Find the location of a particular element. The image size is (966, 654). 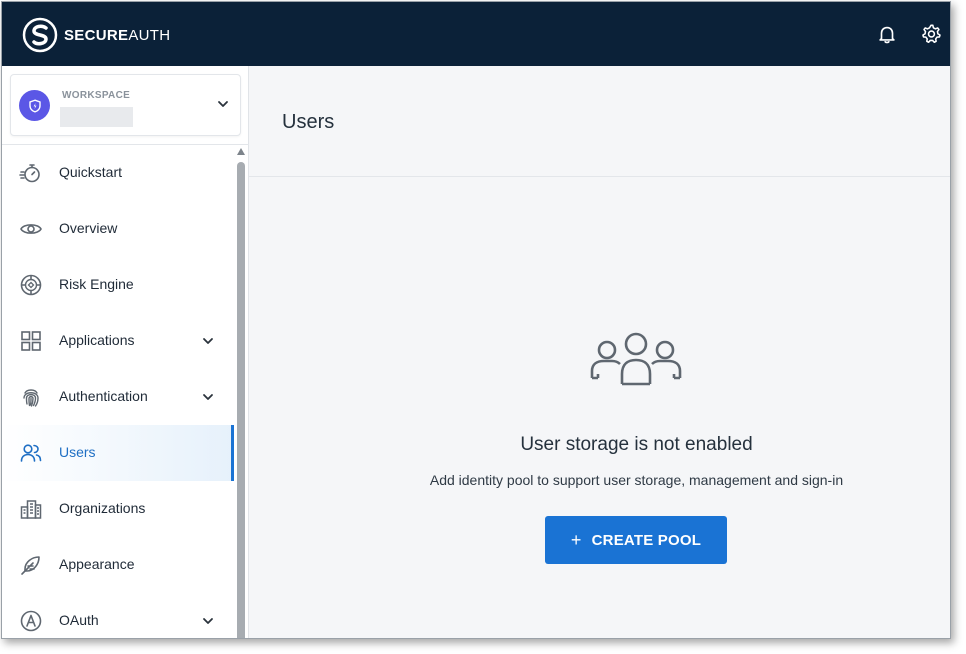

sidebar-item-users: Users is located at coordinates (118, 453).